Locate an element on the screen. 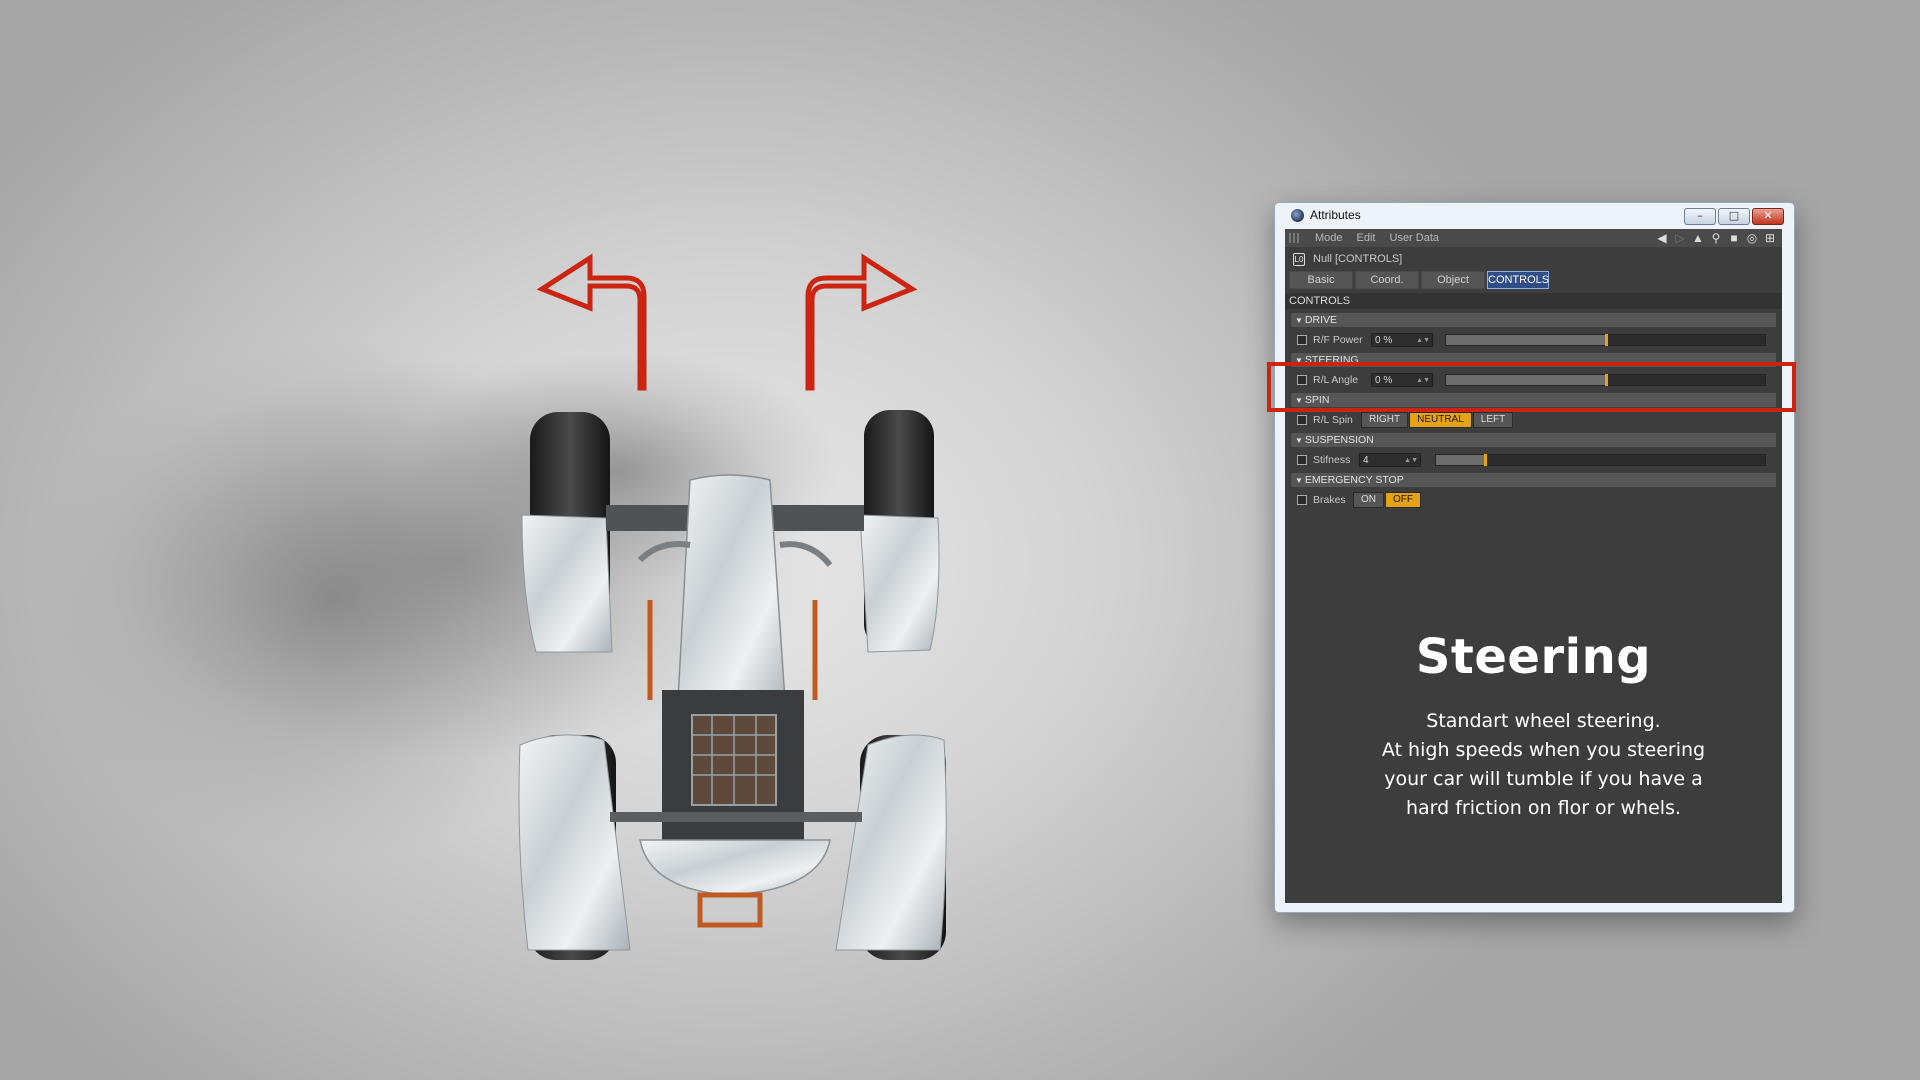  maximize-button: □ is located at coordinates (1734, 216).